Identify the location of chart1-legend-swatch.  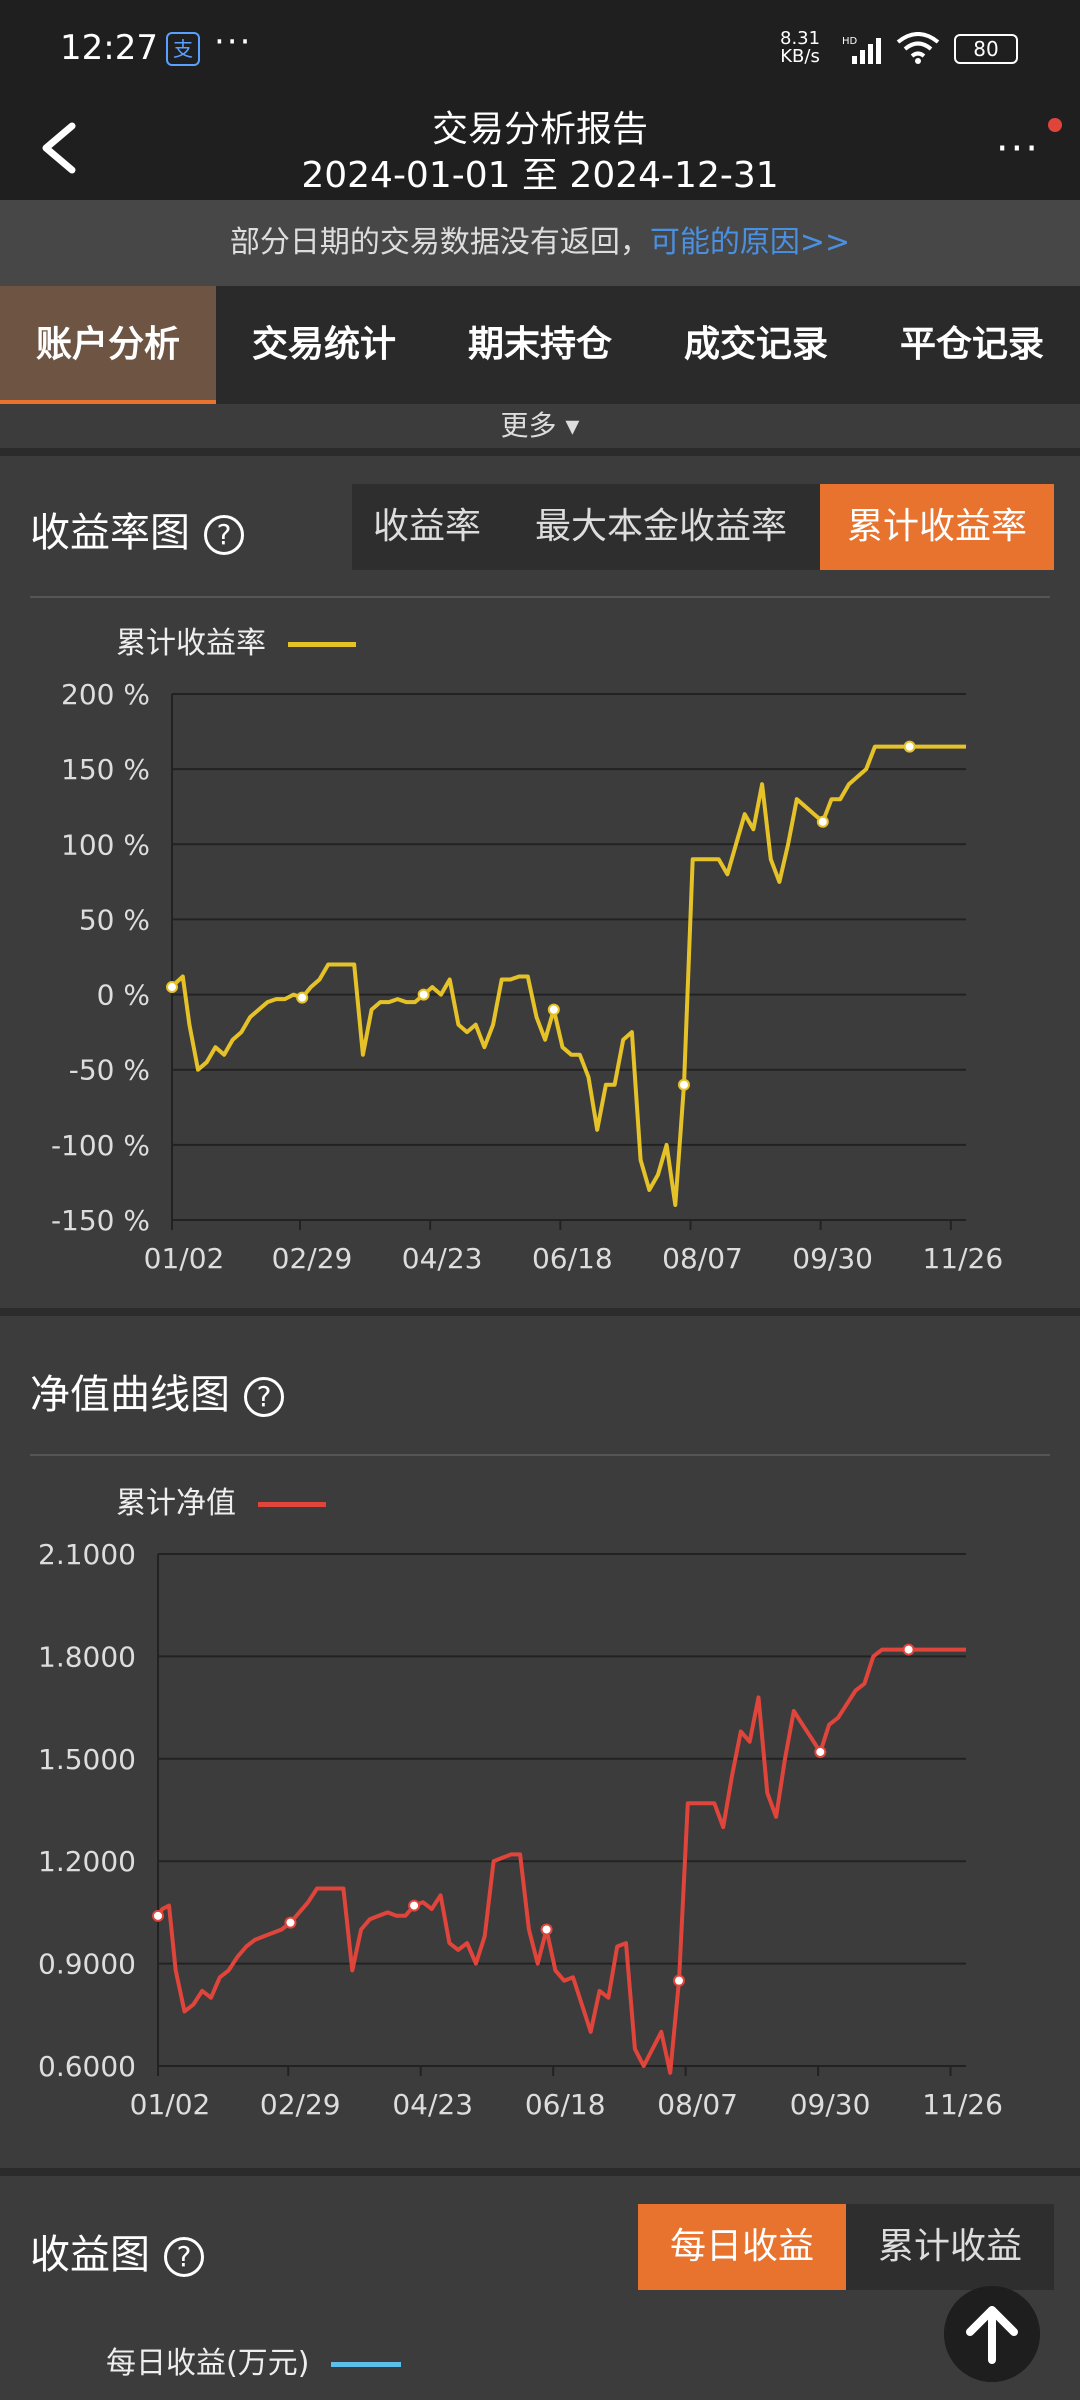
(322, 644).